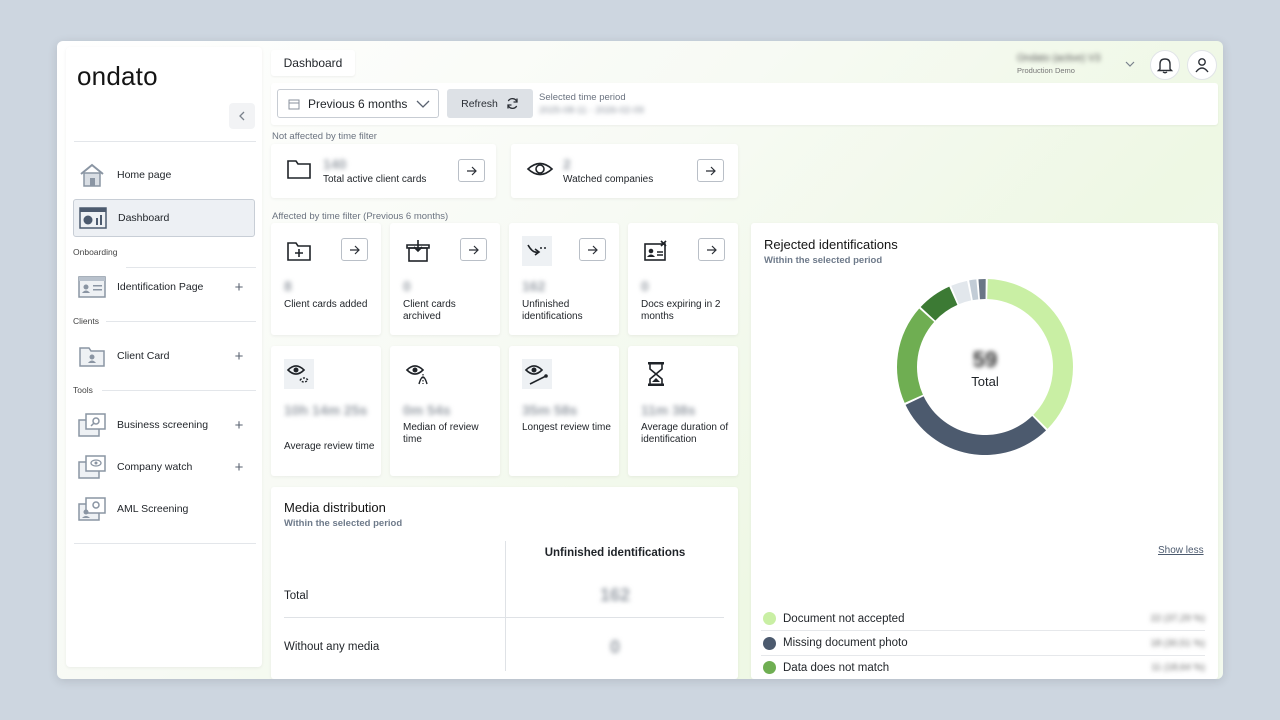 This screenshot has width=1280, height=720. Describe the element at coordinates (537, 374) in the screenshot. I see `eye-longest-icon` at that location.